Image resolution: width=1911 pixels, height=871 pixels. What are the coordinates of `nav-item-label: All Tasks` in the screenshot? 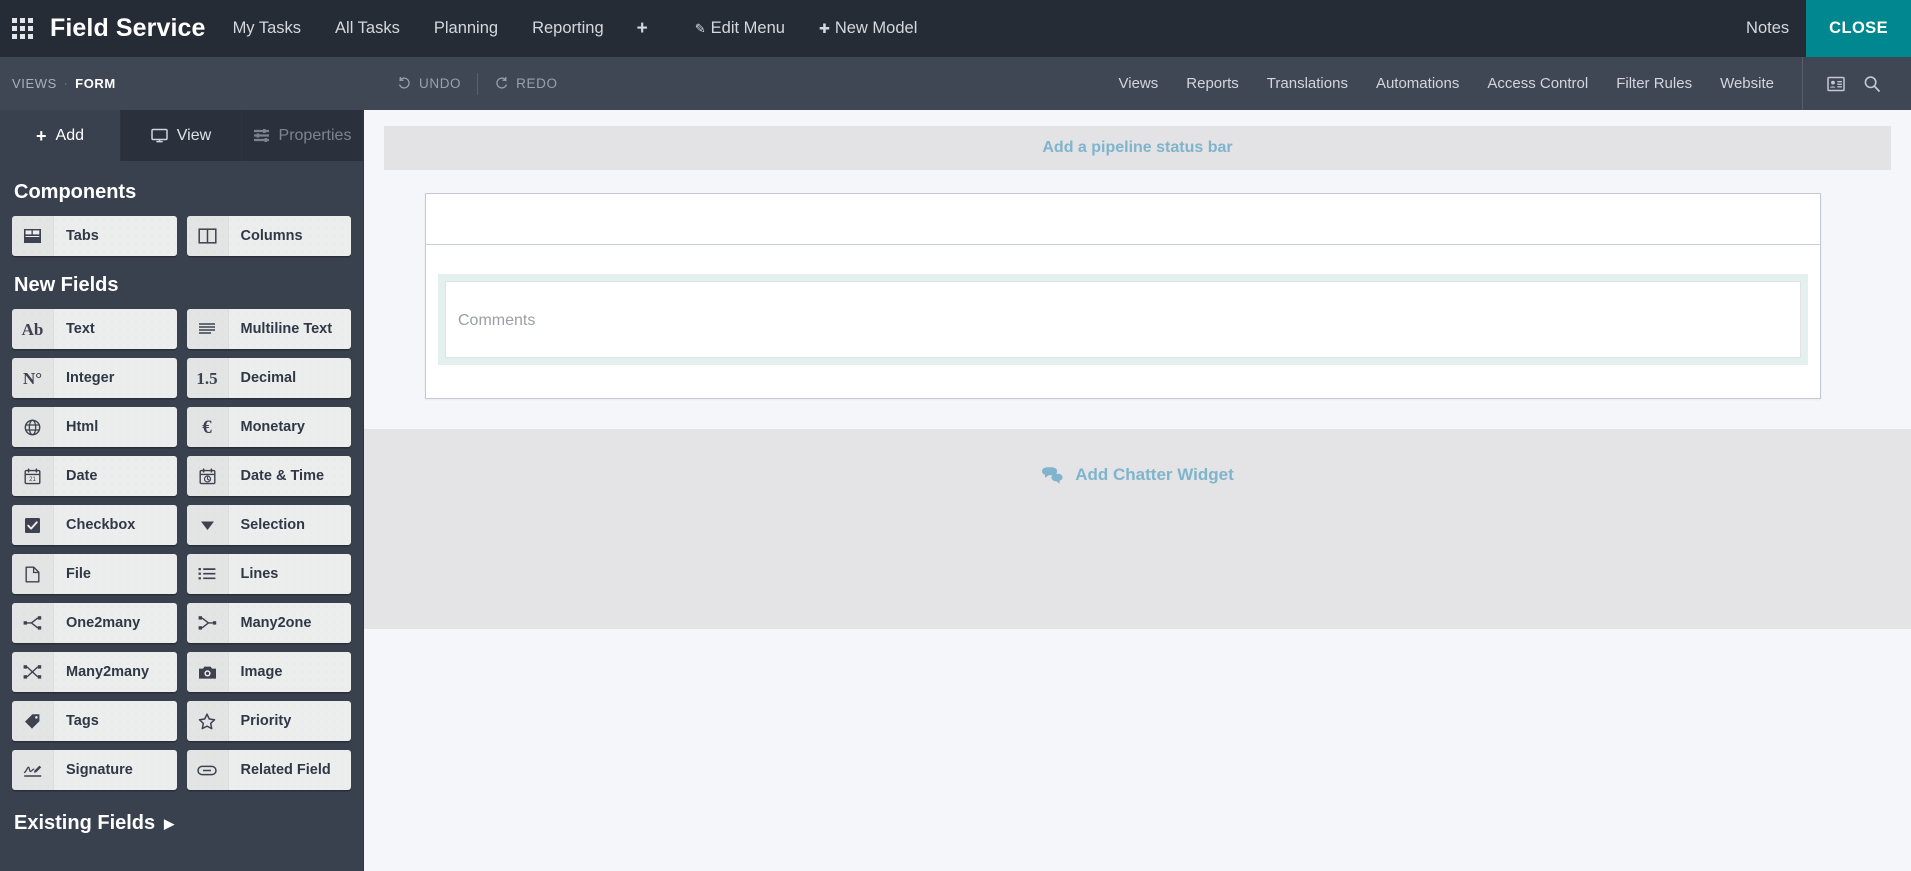 It's located at (367, 28).